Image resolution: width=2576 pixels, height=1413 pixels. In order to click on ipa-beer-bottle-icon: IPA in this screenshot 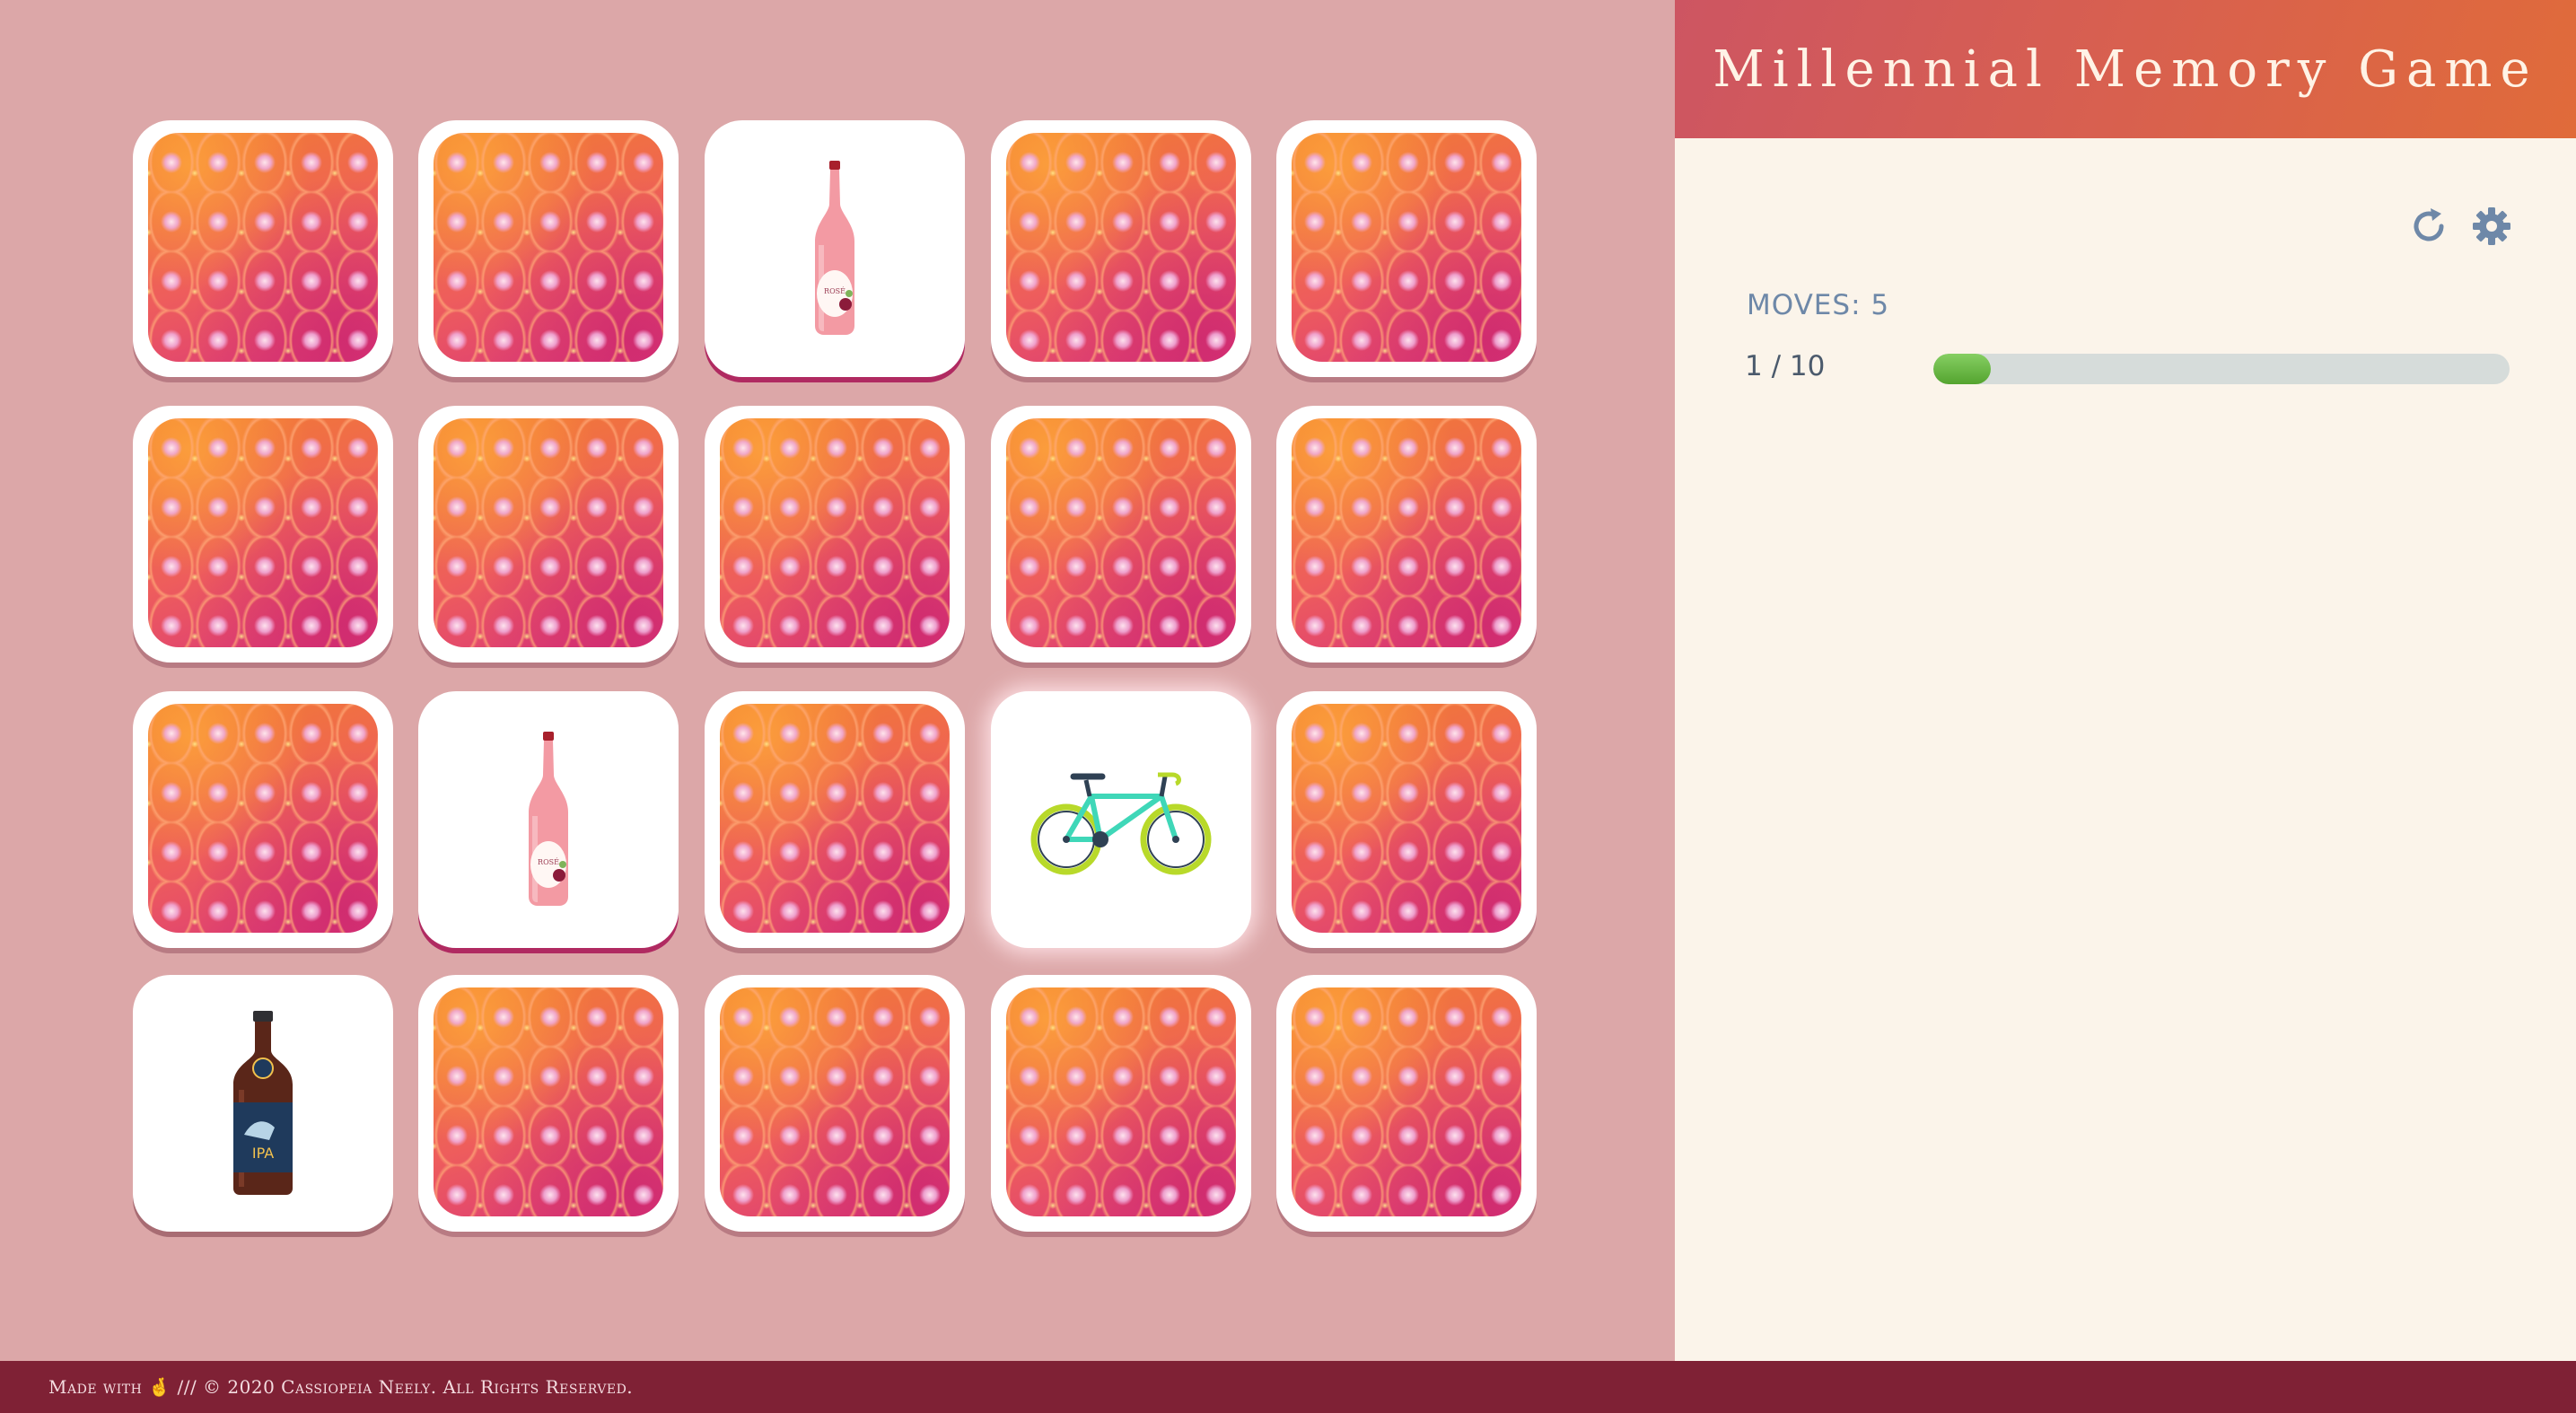, I will do `click(263, 1103)`.